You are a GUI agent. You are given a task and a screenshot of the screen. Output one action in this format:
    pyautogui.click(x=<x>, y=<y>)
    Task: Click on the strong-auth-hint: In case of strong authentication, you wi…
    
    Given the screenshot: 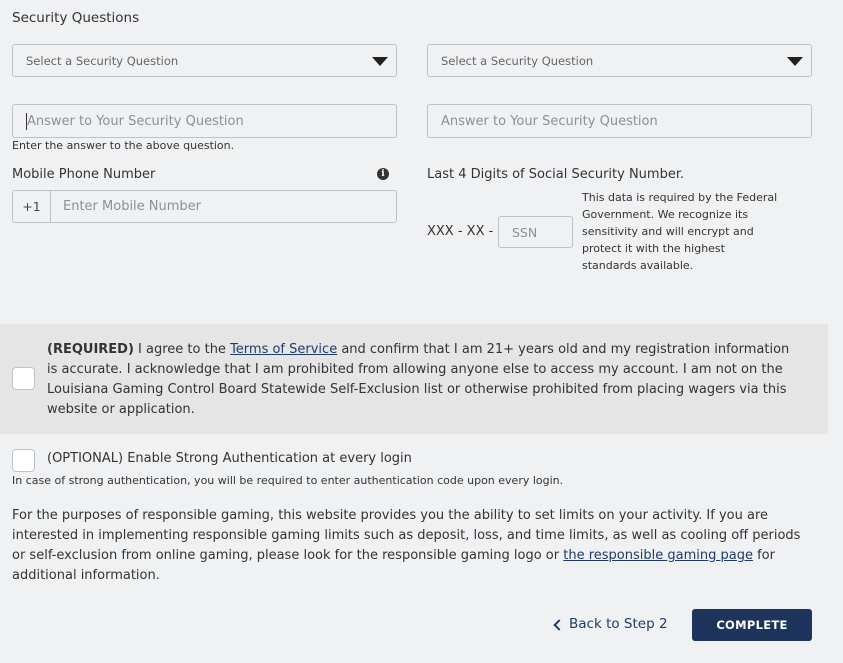 What is the action you would take?
    pyautogui.click(x=288, y=480)
    